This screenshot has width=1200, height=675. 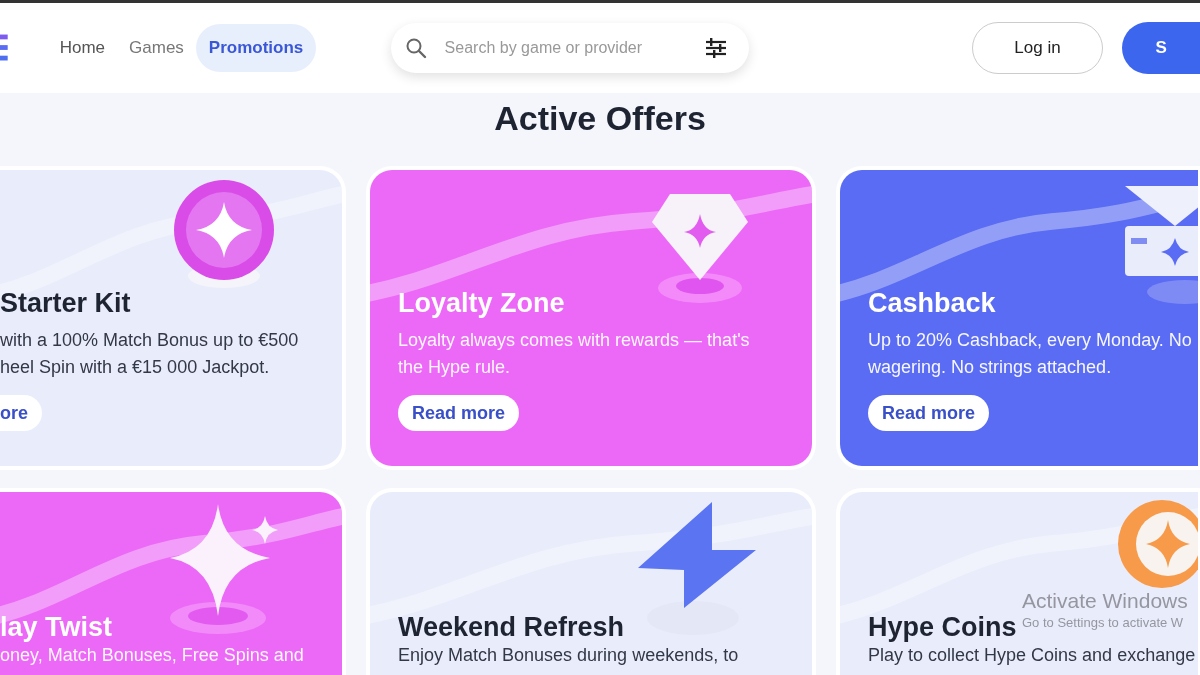 I want to click on offer-description: Loyalty always comes with rewards — that's the Hype rule., so click(x=574, y=354).